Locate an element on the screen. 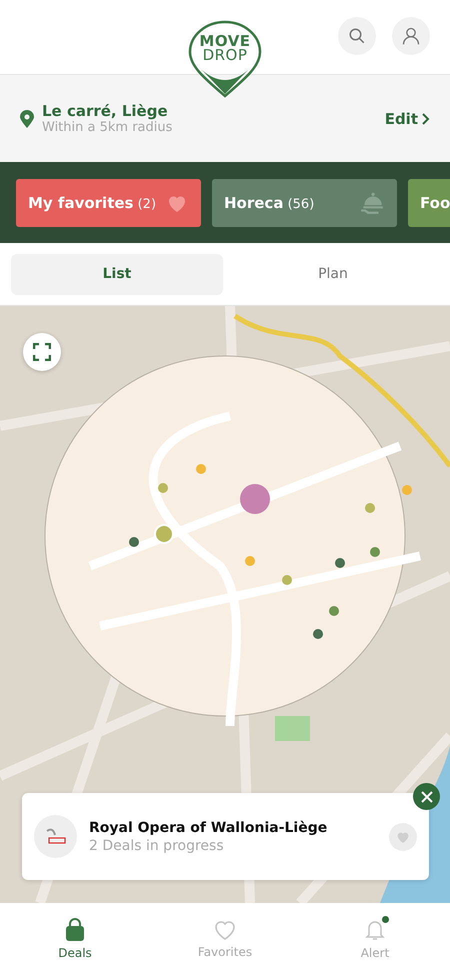  place-name: Royal Opera of Wallonia-Liège is located at coordinates (208, 828).